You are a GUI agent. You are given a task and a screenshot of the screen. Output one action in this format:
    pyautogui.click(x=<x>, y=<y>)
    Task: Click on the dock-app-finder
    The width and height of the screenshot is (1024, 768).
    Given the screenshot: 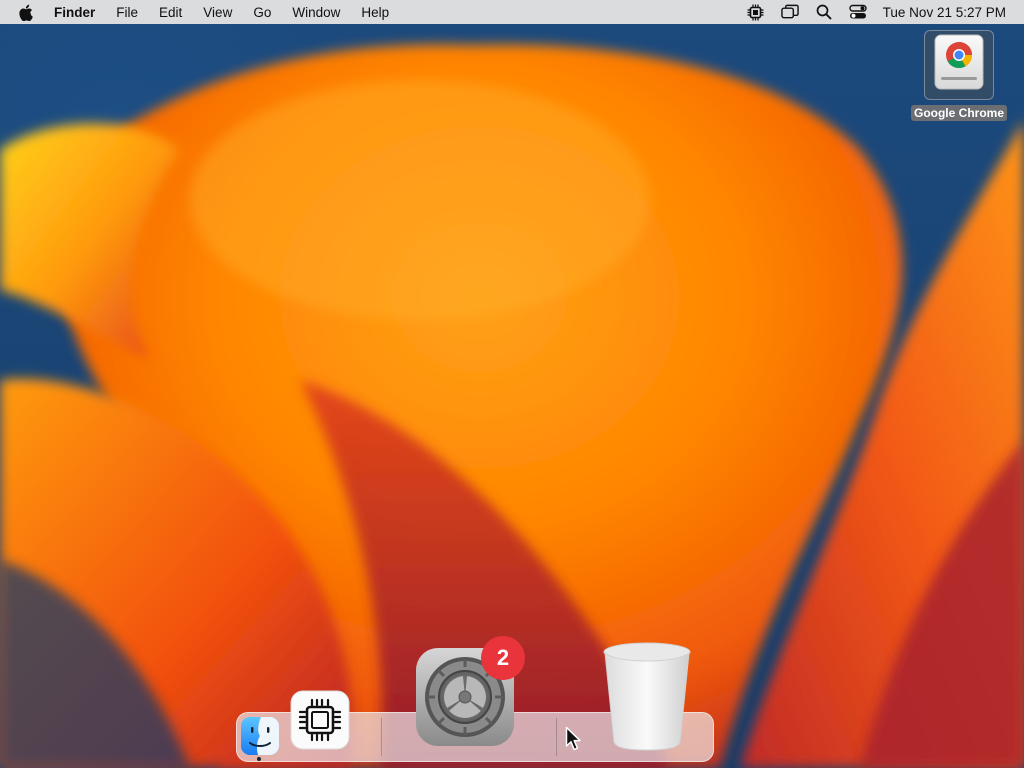 What is the action you would take?
    pyautogui.click(x=260, y=738)
    